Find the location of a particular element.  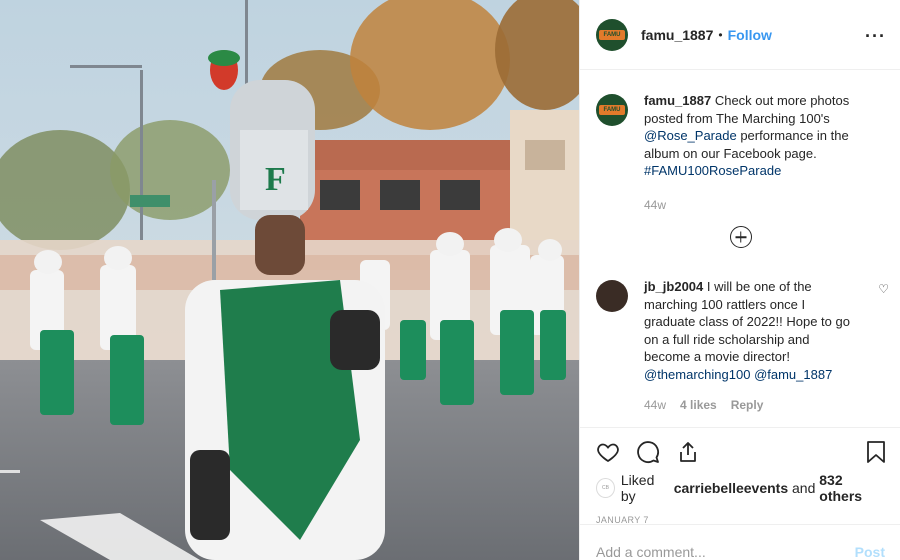

svg-text: F is located at coordinates (275, 179).